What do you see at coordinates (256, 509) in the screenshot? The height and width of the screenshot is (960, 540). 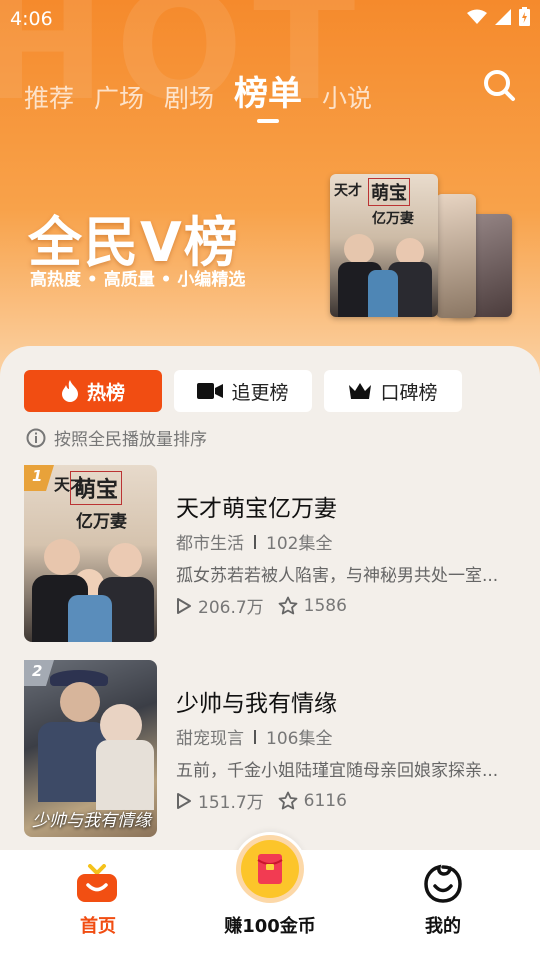 I see `drama-title: 天才萌宝亿万妻` at bounding box center [256, 509].